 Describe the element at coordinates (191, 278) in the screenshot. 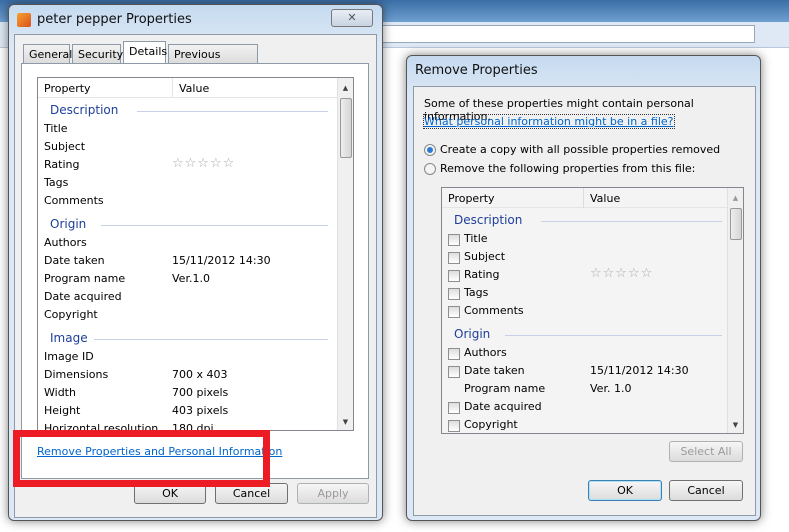

I see `property-value: Ver.1.0` at that location.